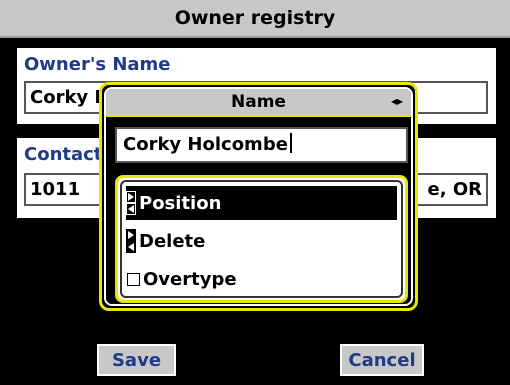  I want to click on dialog-title: Name ◂▸, so click(258, 103).